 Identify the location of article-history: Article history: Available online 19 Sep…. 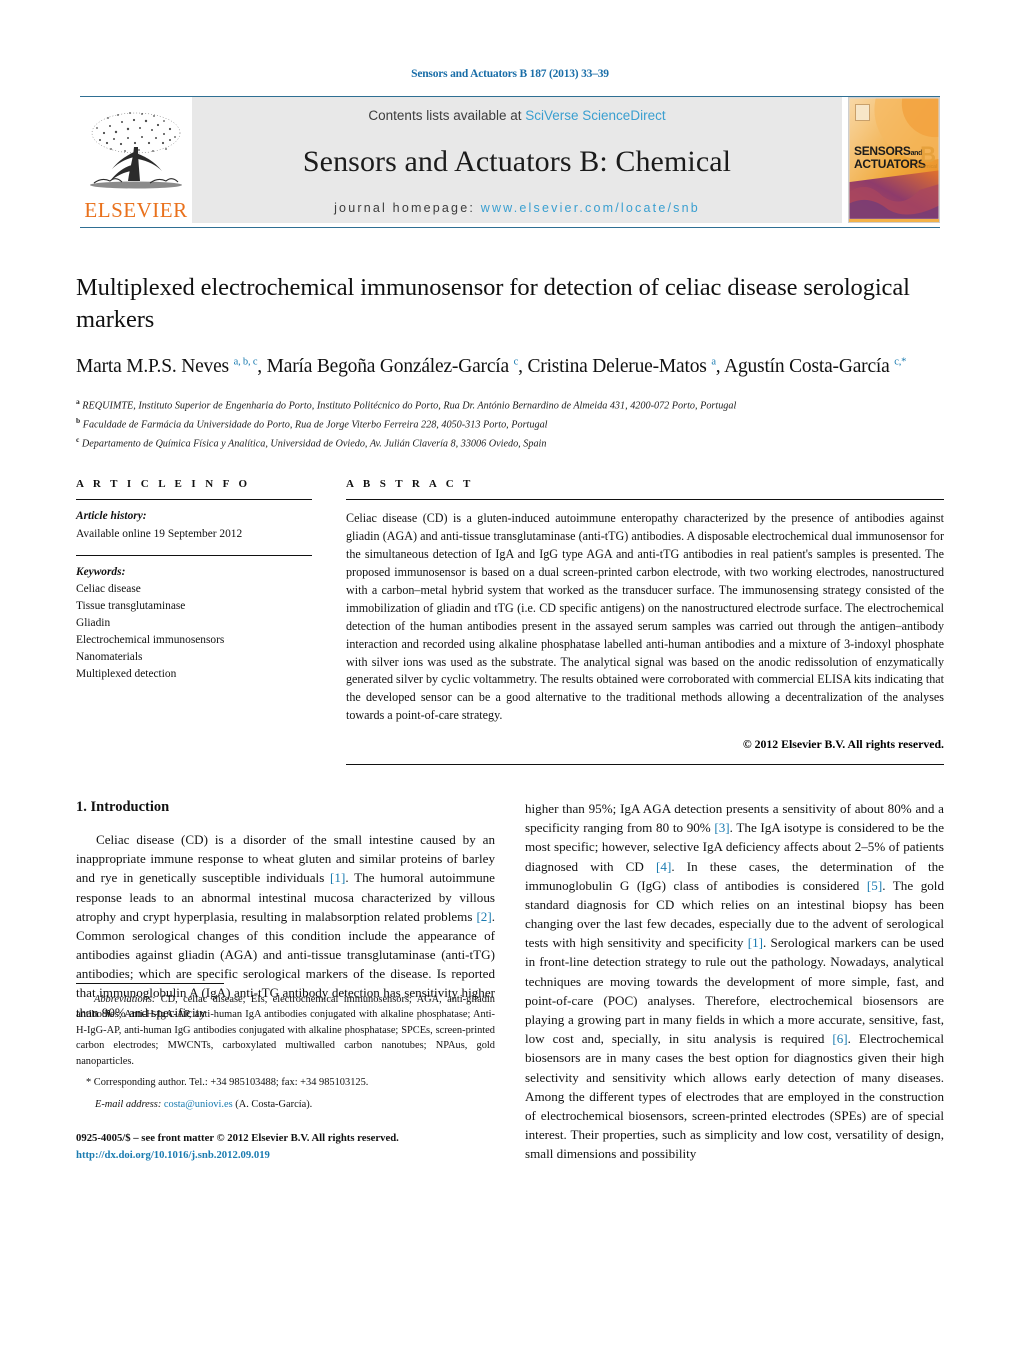
(194, 525).